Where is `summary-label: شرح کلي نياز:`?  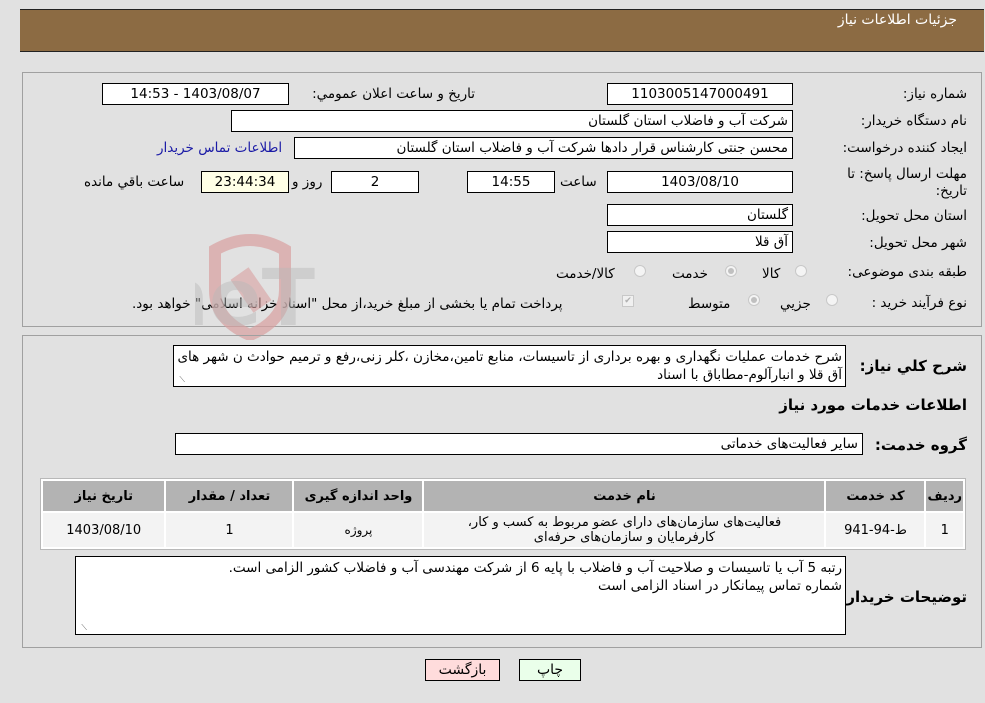 summary-label: شرح کلي نياز: is located at coordinates (913, 366).